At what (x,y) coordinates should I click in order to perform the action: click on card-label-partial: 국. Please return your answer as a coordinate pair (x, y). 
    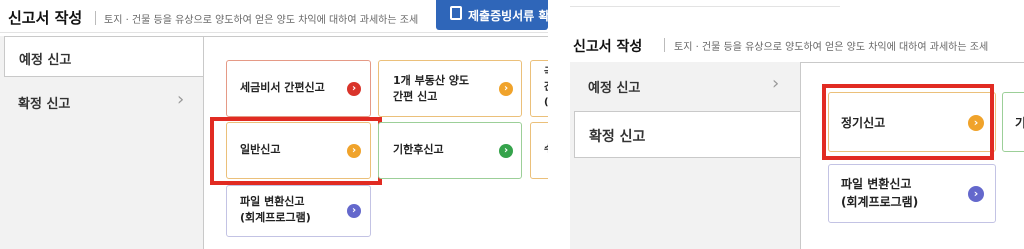
    Looking at the image, I should click on (546, 73).